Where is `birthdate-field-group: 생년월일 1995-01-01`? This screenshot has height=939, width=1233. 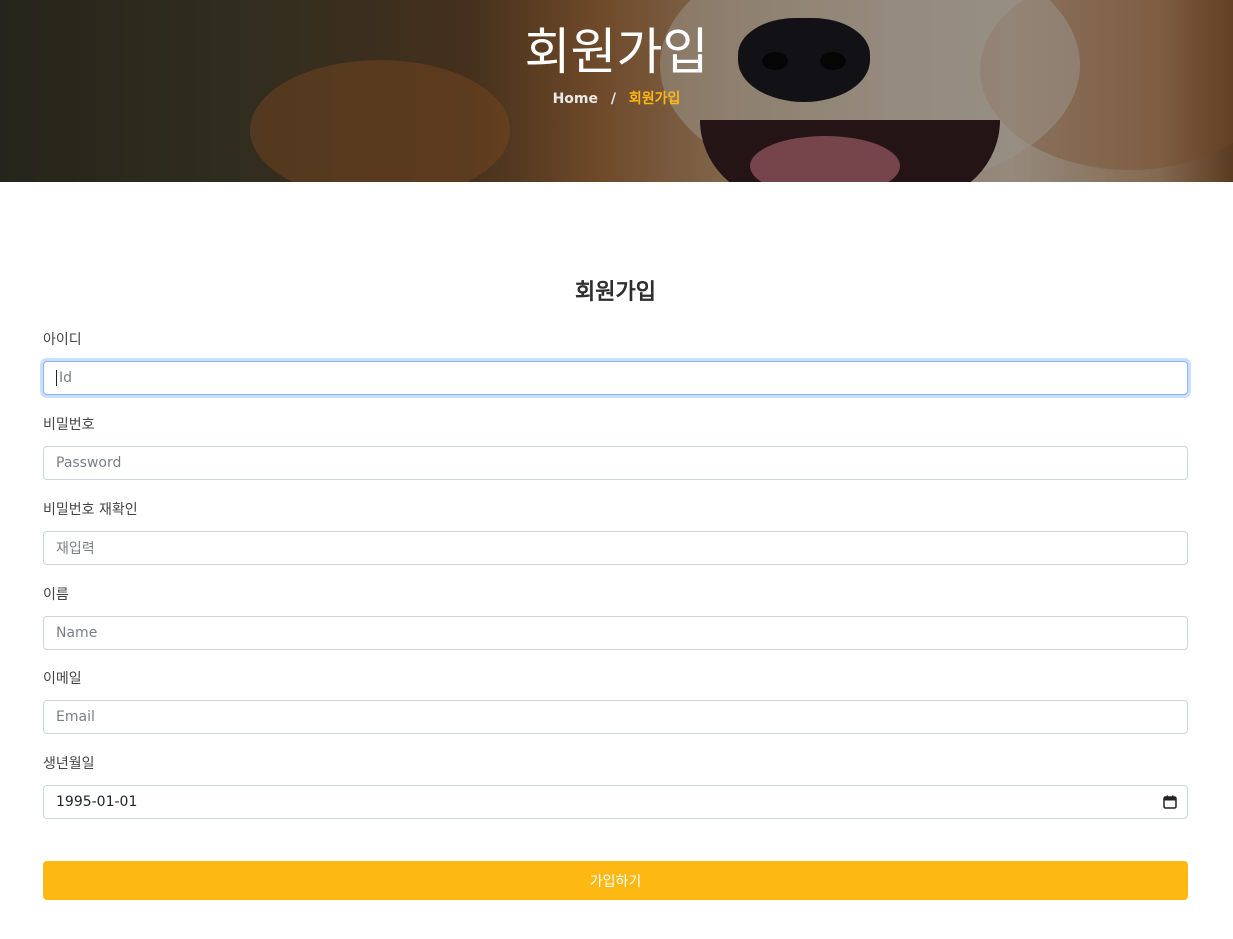 birthdate-field-group: 생년월일 1995-01-01 is located at coordinates (615, 786).